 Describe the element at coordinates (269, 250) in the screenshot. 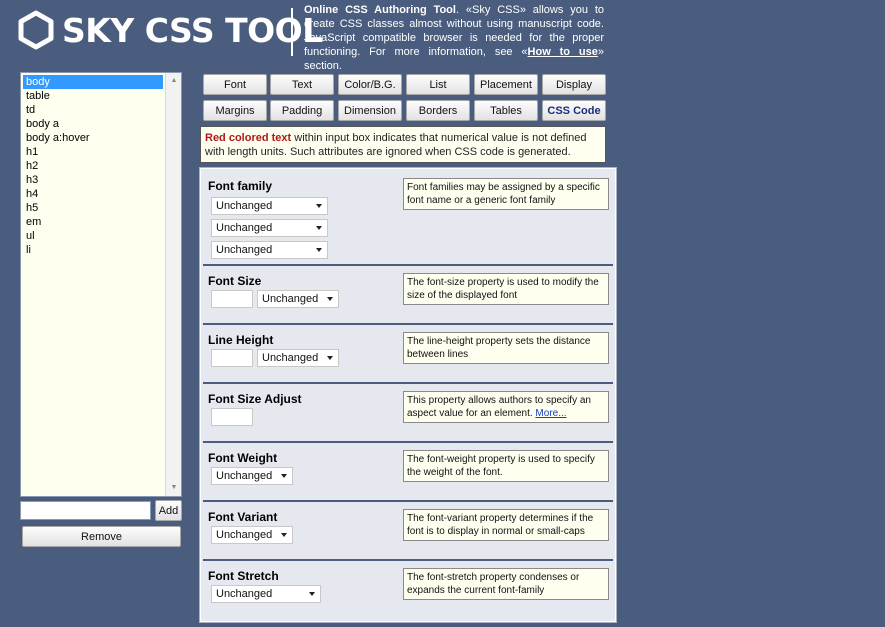

I see `font-family-select-3: Unchanged` at that location.